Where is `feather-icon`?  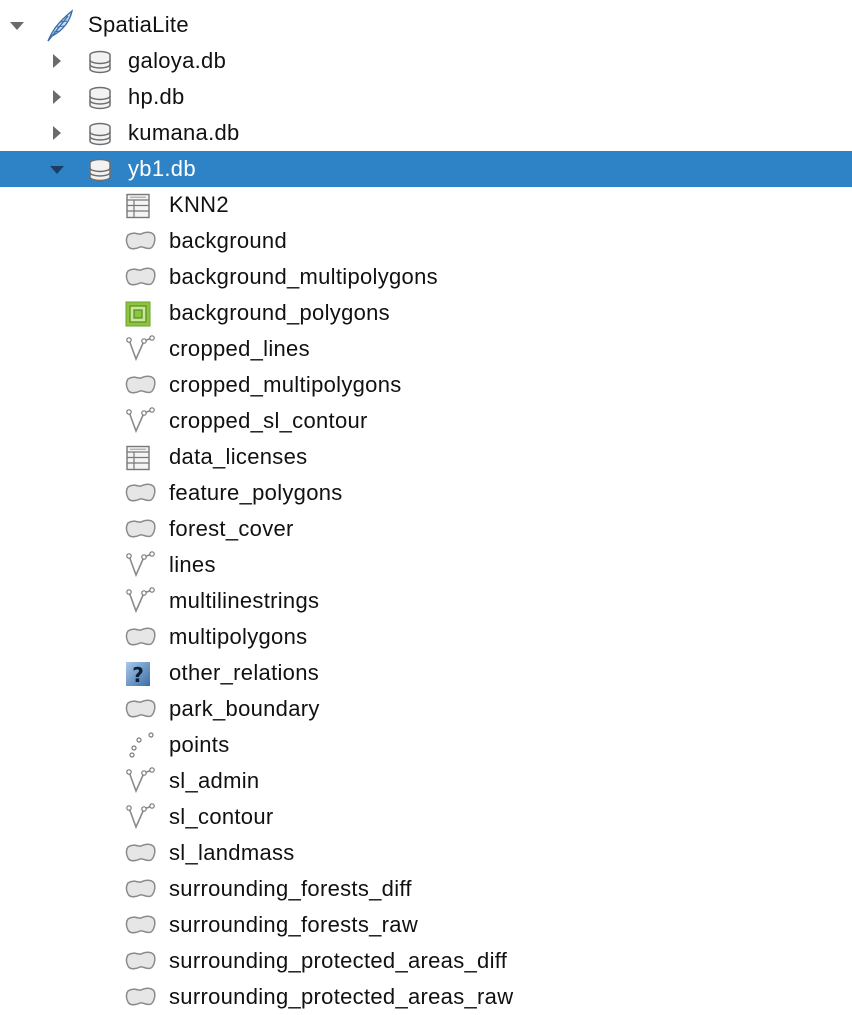
feather-icon is located at coordinates (60, 26).